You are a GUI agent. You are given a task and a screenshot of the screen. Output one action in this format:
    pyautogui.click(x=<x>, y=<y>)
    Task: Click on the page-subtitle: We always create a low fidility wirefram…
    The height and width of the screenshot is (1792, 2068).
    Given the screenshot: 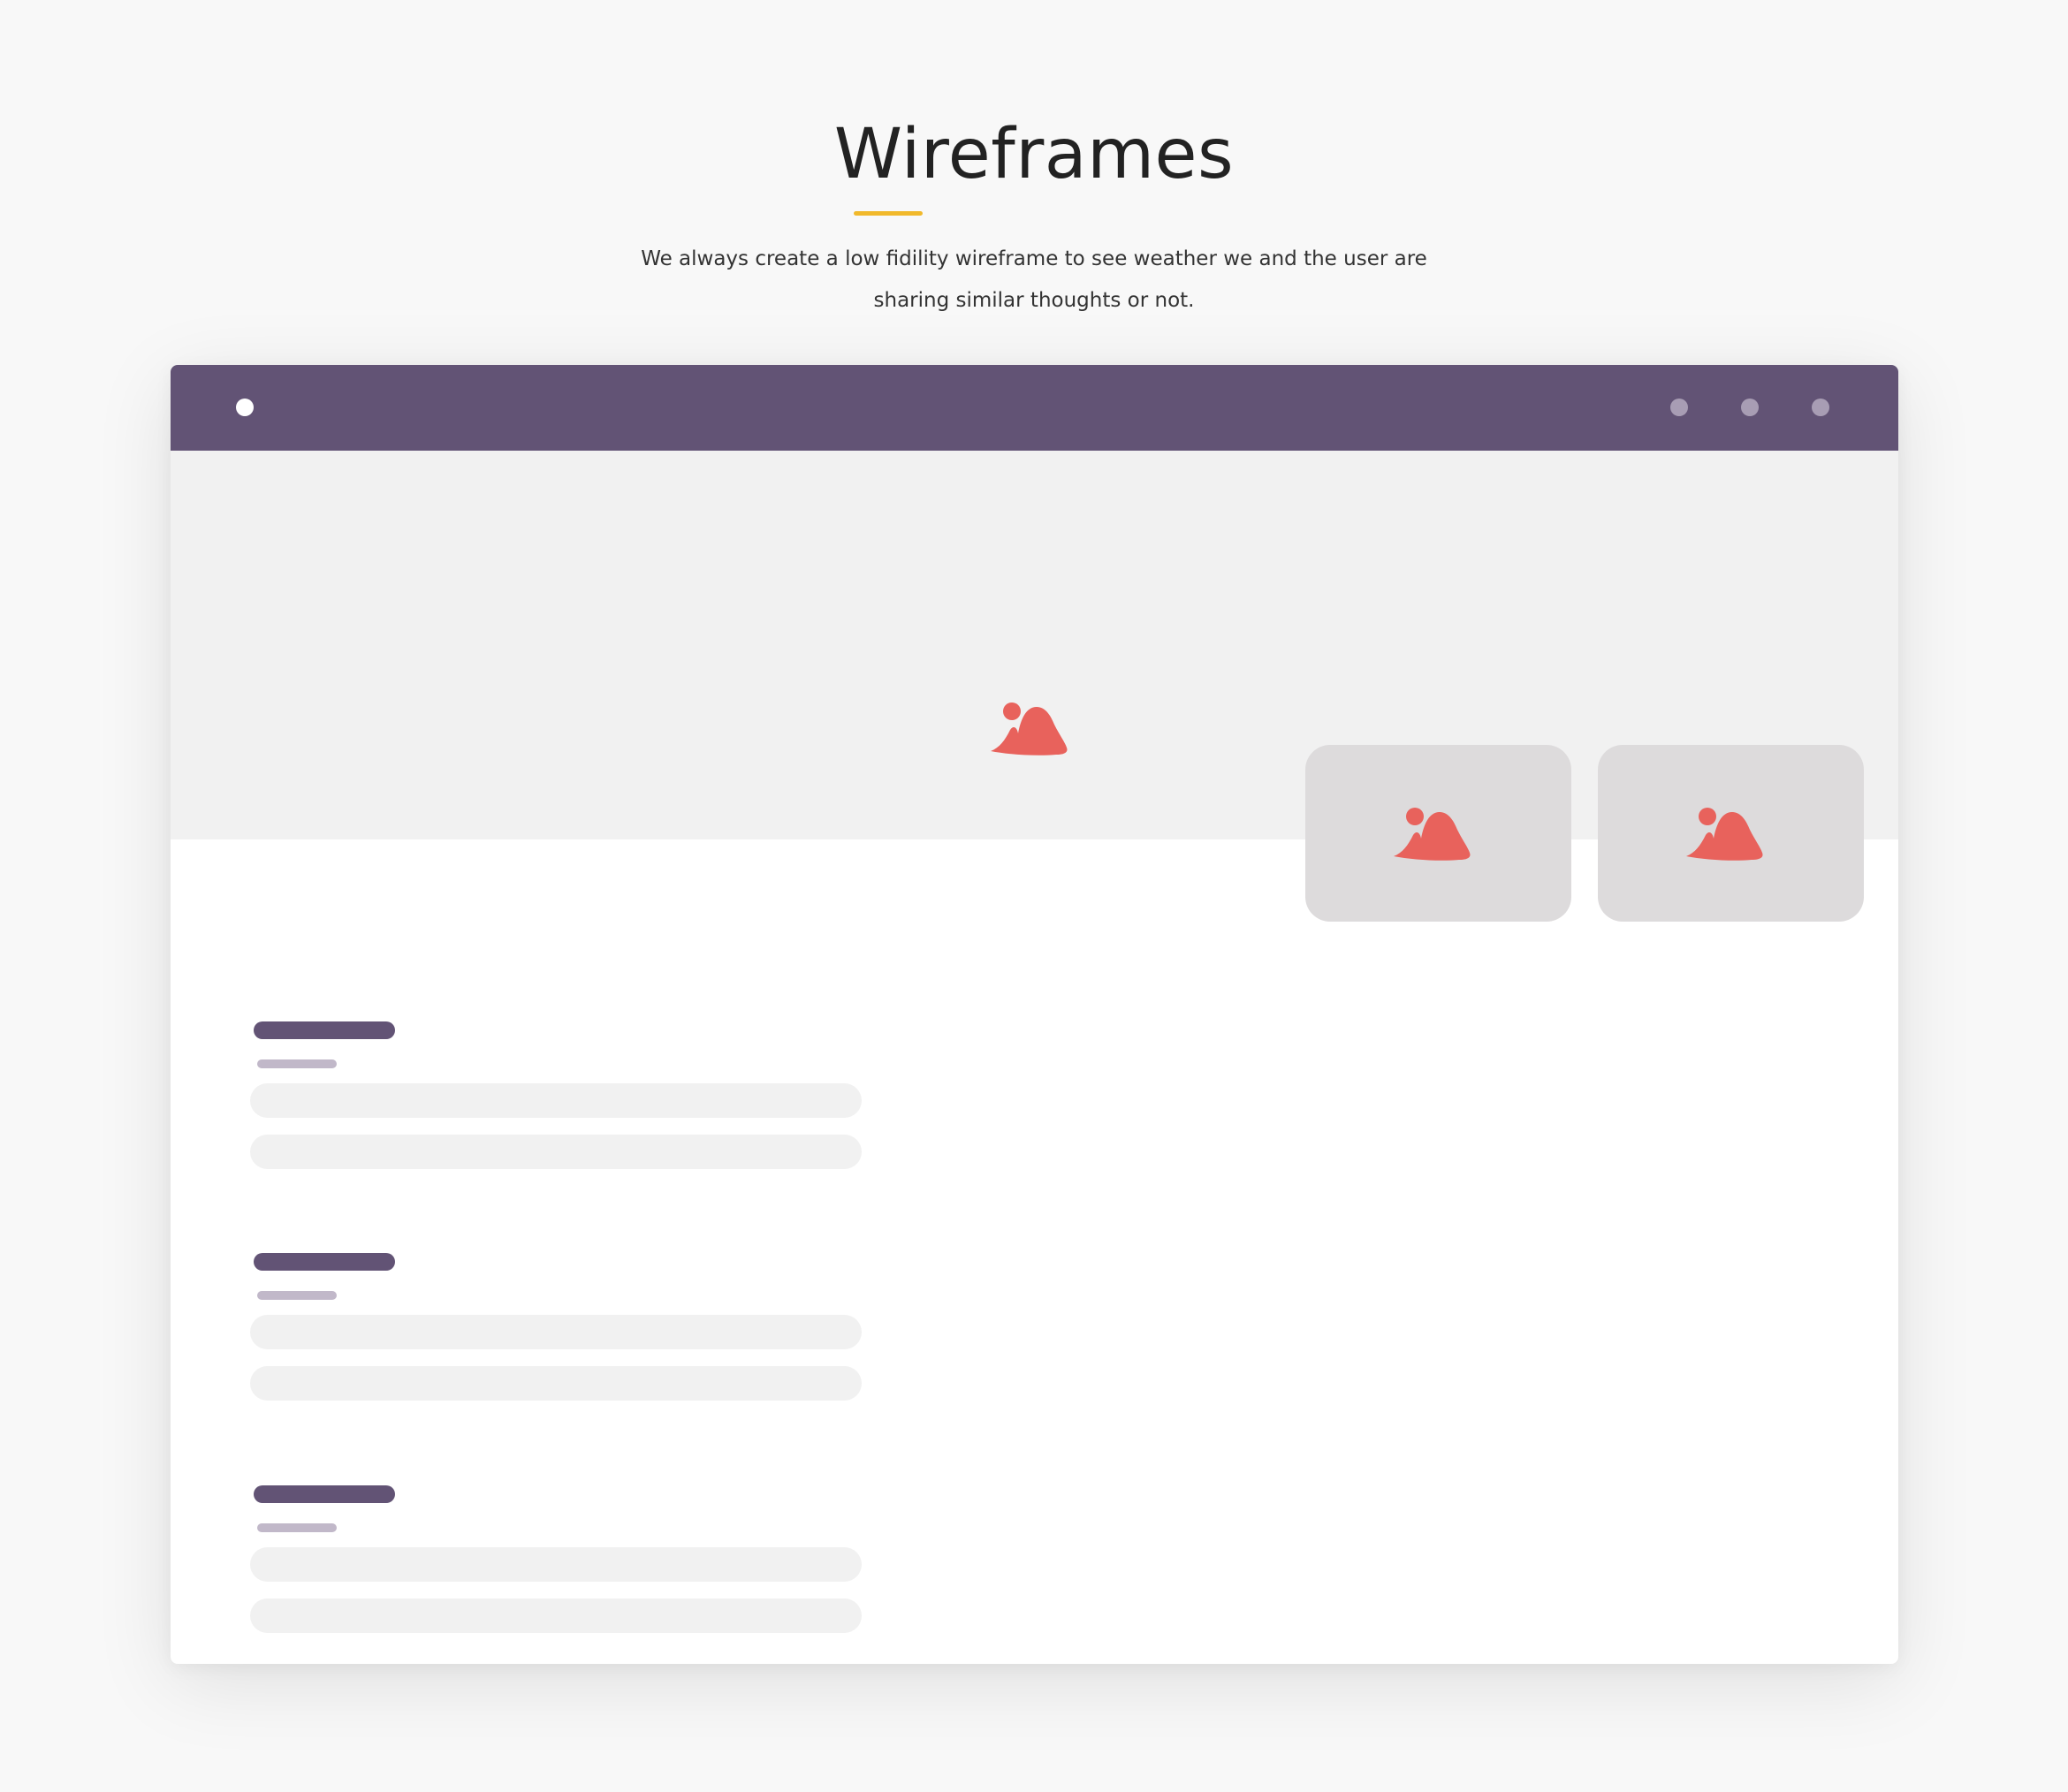 What is the action you would take?
    pyautogui.click(x=1034, y=280)
    